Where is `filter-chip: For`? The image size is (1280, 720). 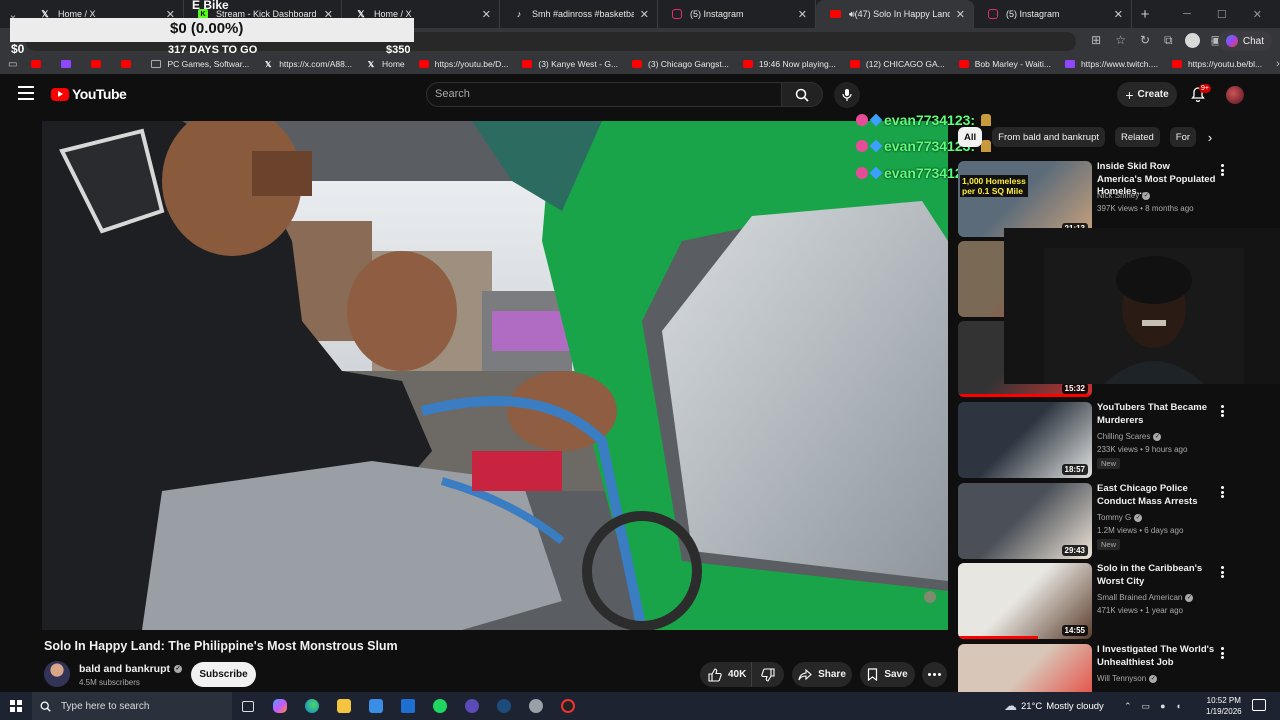
filter-chip: For is located at coordinates (1183, 137).